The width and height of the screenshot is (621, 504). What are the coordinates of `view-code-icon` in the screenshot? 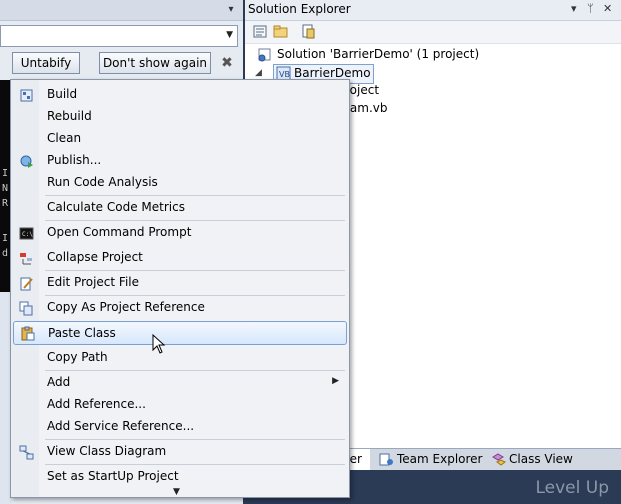 It's located at (308, 31).